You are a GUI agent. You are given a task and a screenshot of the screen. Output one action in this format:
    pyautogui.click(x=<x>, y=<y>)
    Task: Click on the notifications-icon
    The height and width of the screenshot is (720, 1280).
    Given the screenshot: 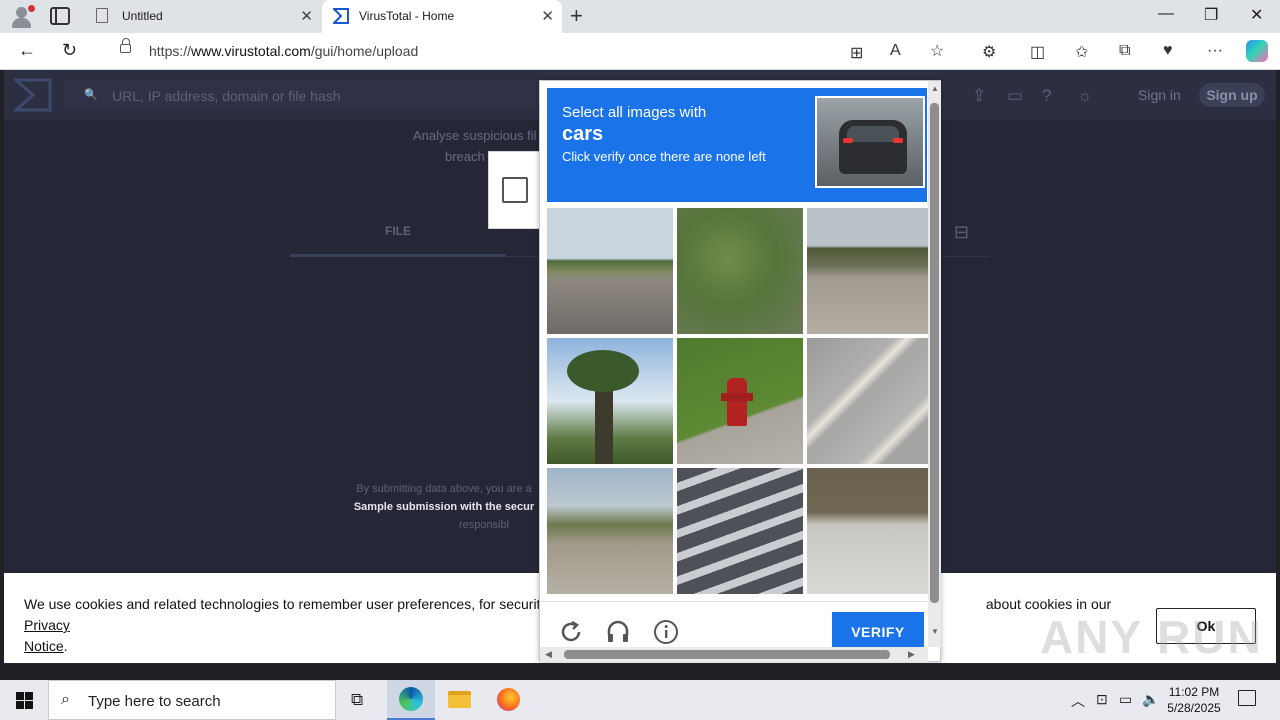 What is the action you would take?
    pyautogui.click(x=1247, y=698)
    